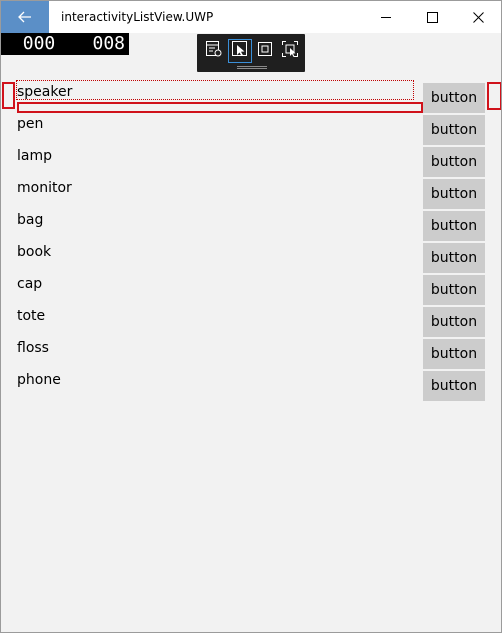  Describe the element at coordinates (251, 161) in the screenshot. I see `list-item: lamp button` at that location.